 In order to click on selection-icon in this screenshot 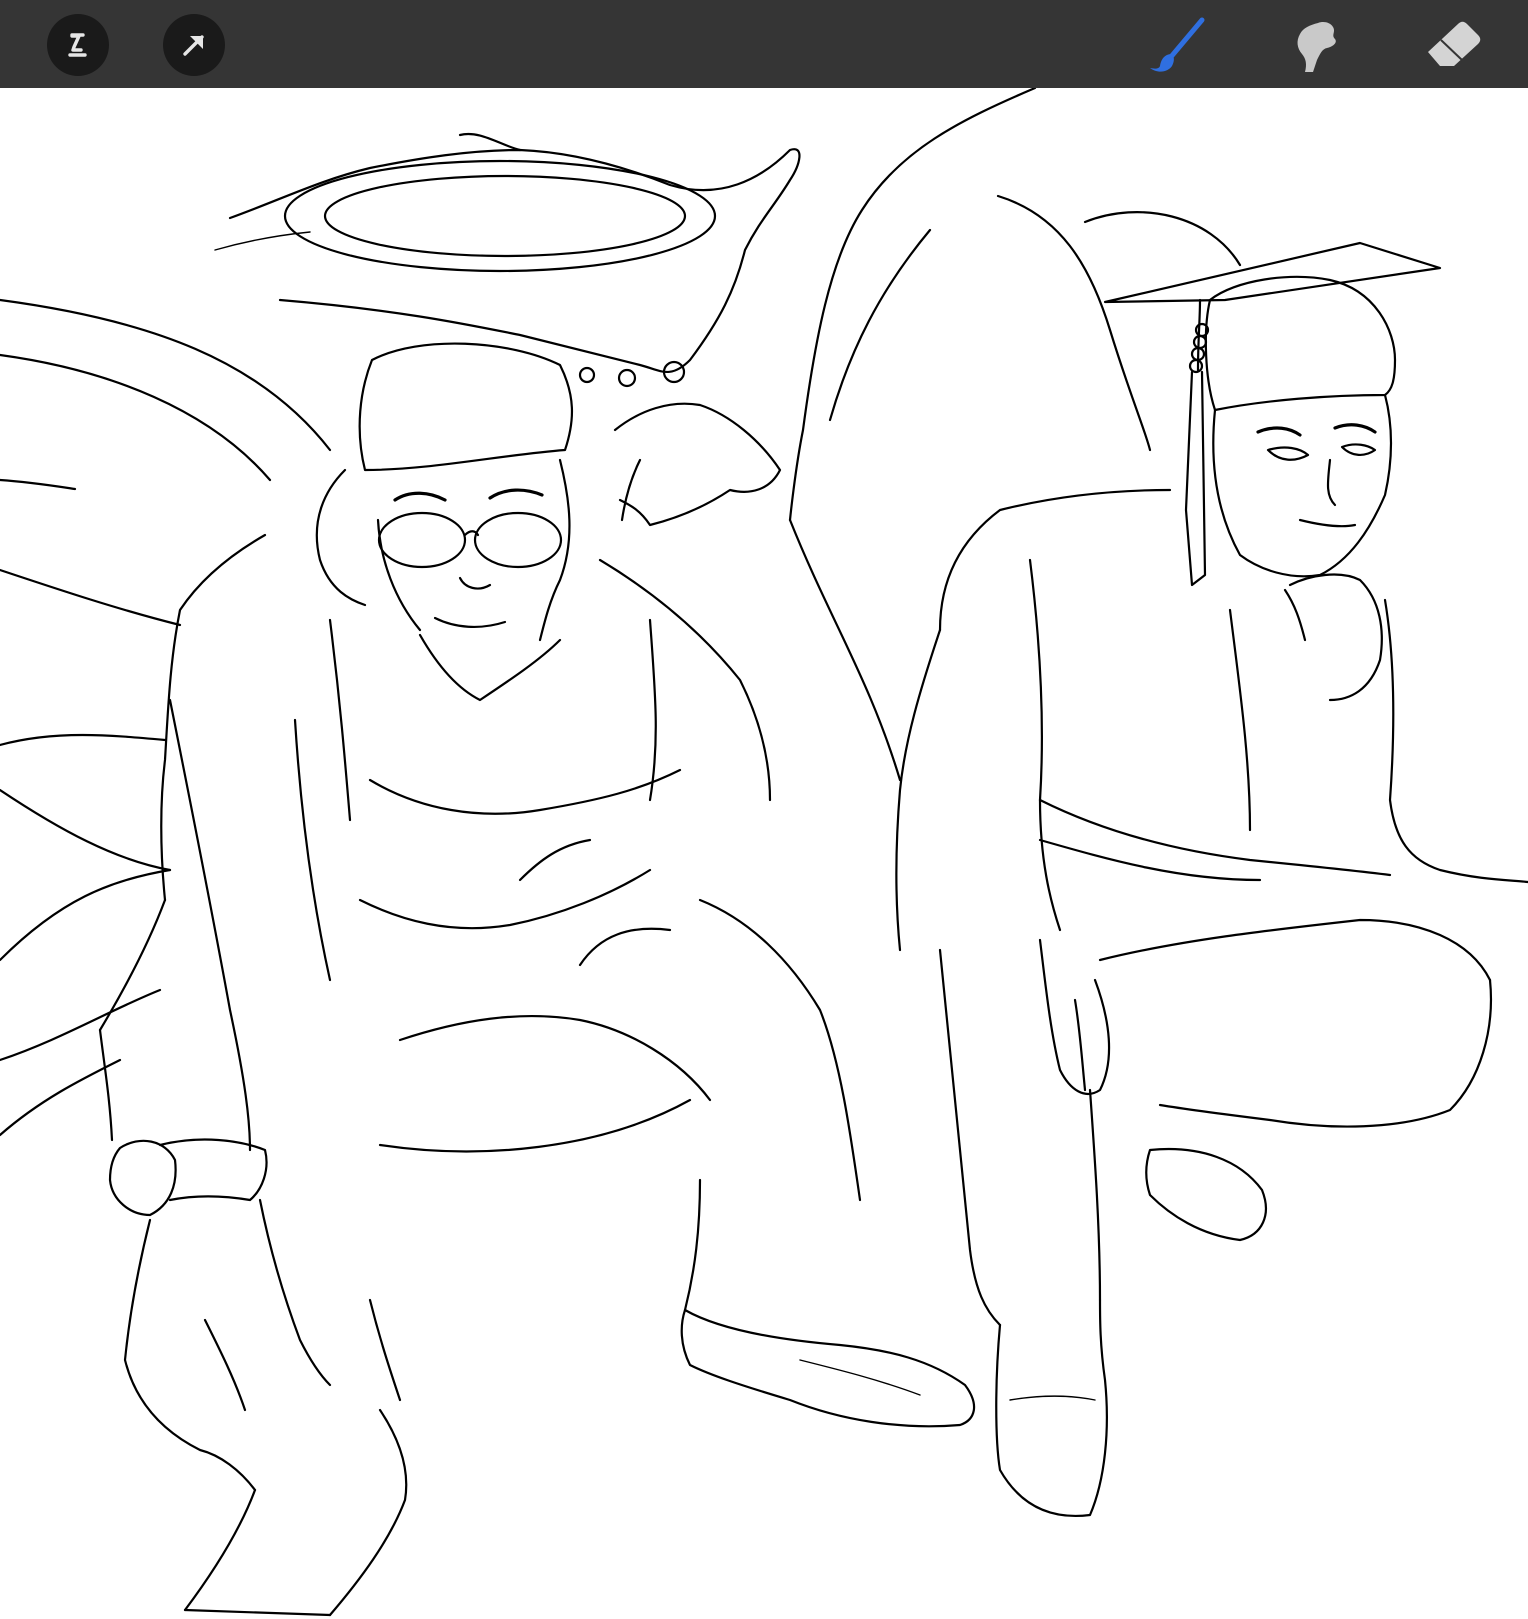, I will do `click(77, 45)`.